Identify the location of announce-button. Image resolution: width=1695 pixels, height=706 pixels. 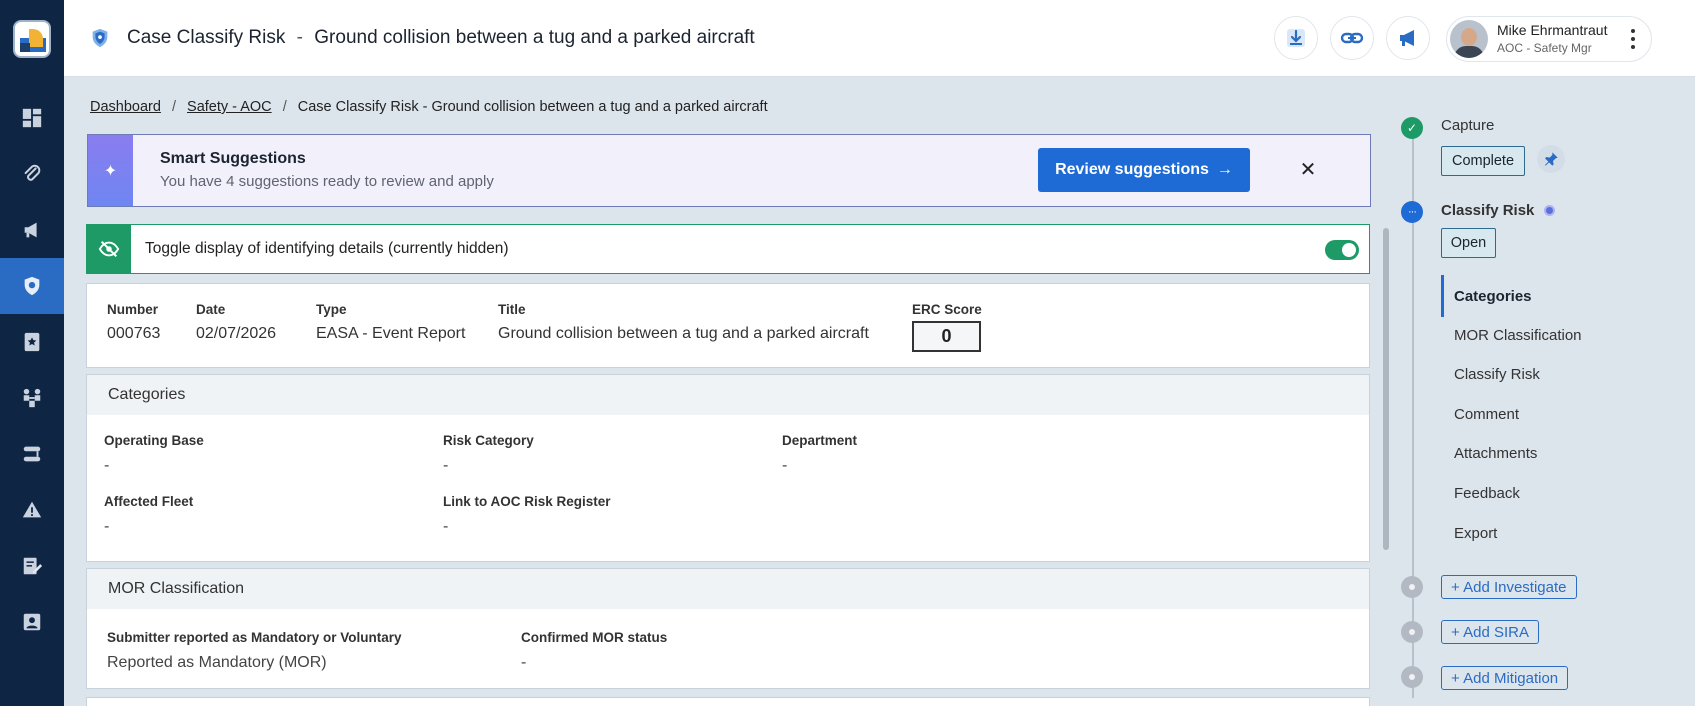
(1408, 38).